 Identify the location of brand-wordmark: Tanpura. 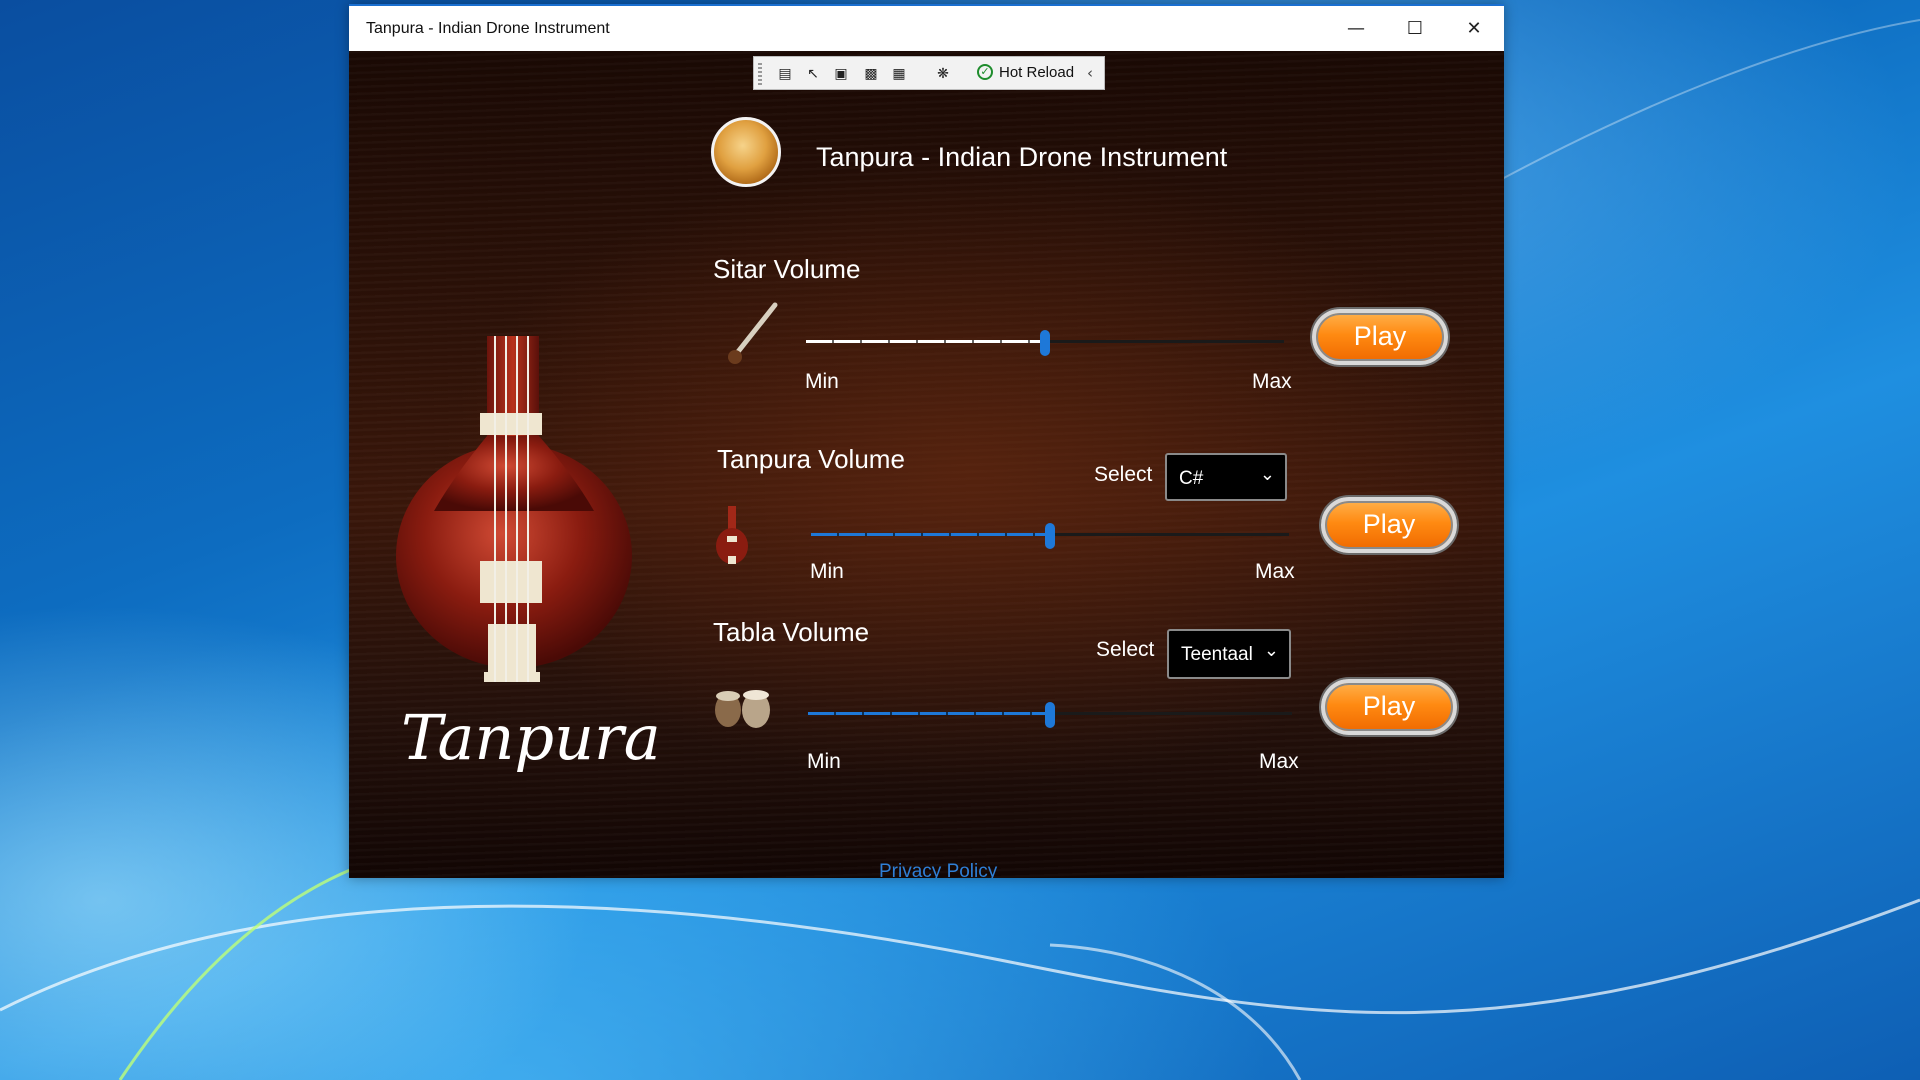
(531, 737).